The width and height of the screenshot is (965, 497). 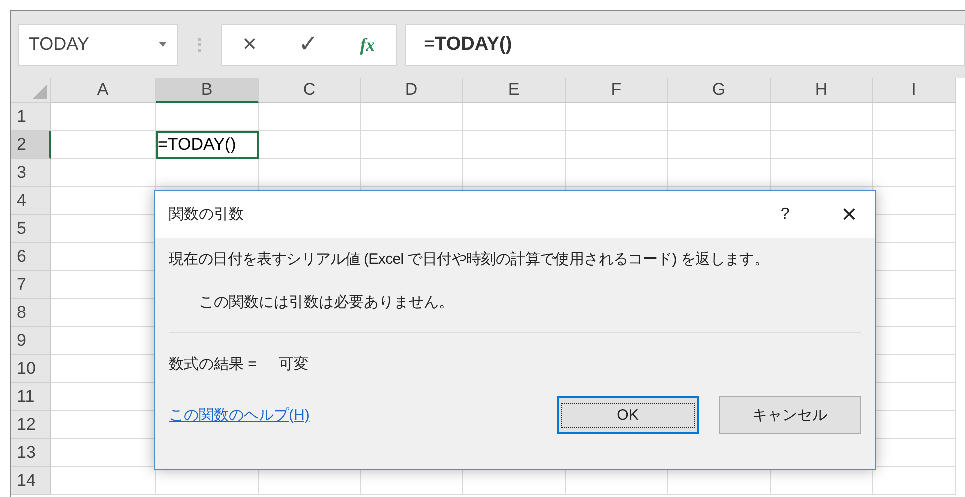 I want to click on formula-field: =TODAY(), so click(x=685, y=45).